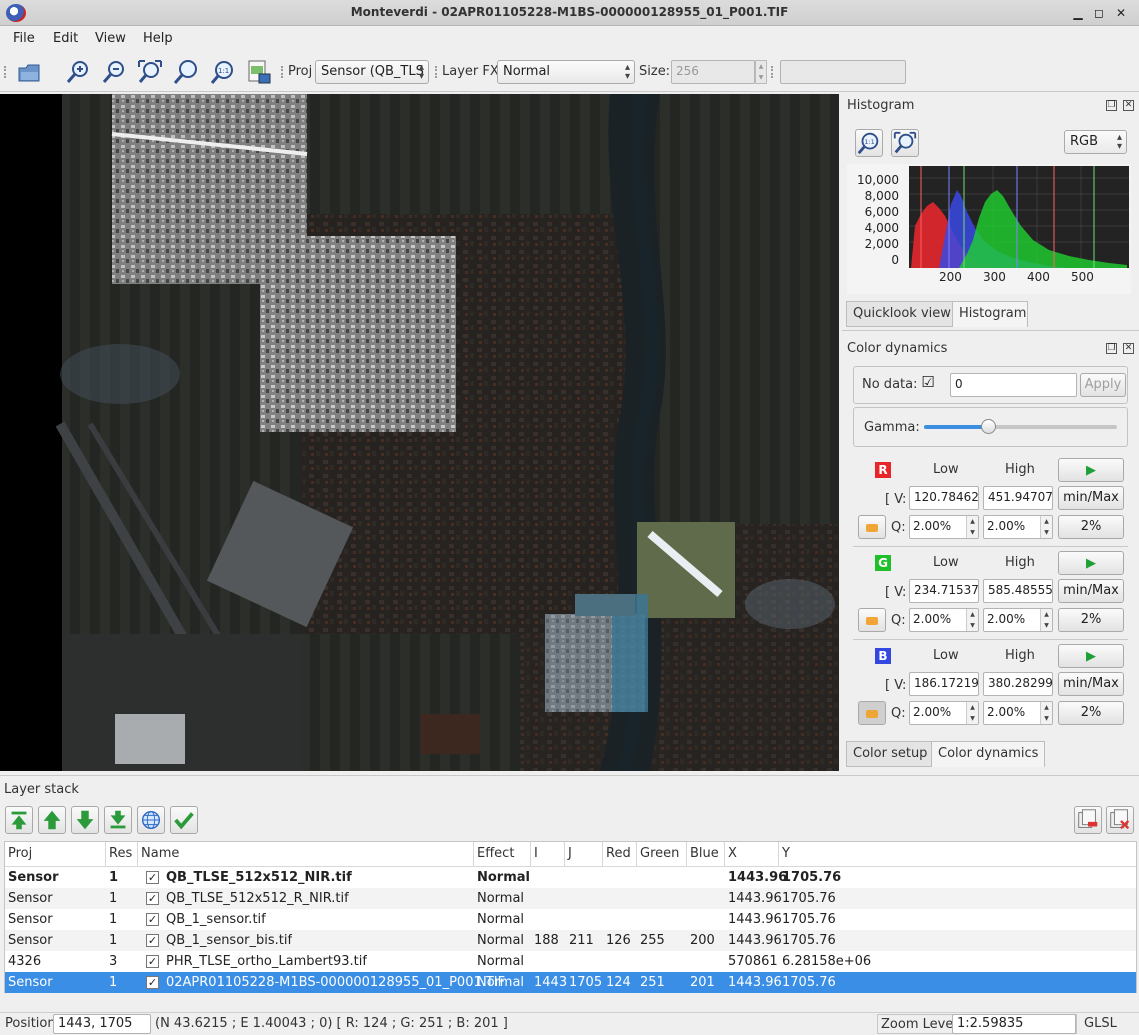  I want to click on zoom-1-1-icon: 1:1, so click(223, 72).